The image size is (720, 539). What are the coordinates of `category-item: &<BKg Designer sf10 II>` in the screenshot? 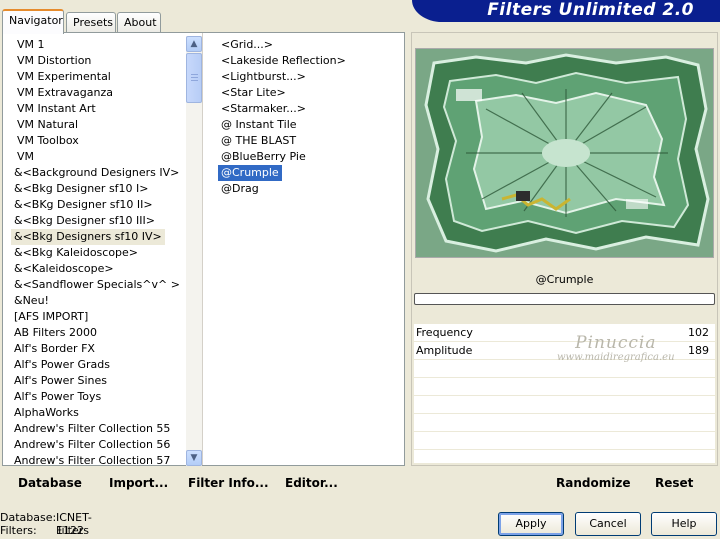 It's located at (83, 205).